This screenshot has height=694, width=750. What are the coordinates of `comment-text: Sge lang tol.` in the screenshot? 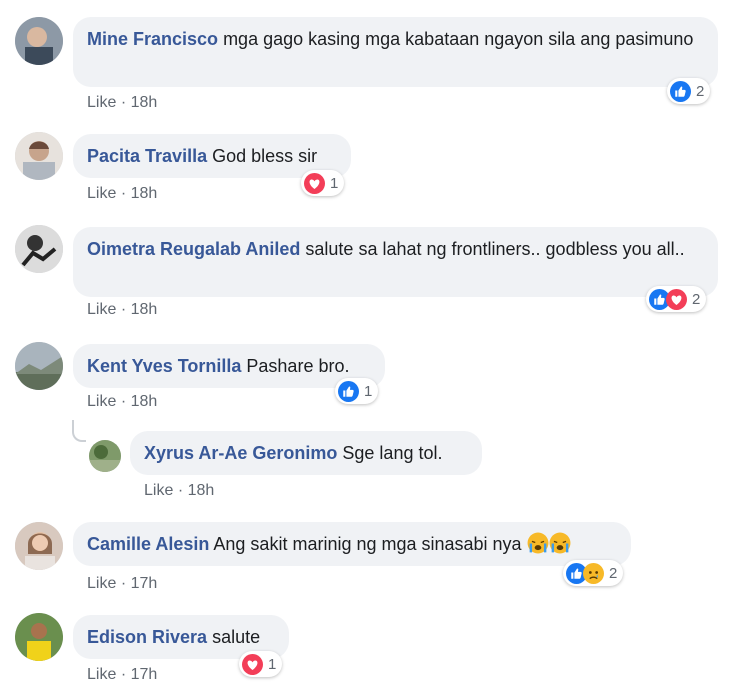 It's located at (392, 453).